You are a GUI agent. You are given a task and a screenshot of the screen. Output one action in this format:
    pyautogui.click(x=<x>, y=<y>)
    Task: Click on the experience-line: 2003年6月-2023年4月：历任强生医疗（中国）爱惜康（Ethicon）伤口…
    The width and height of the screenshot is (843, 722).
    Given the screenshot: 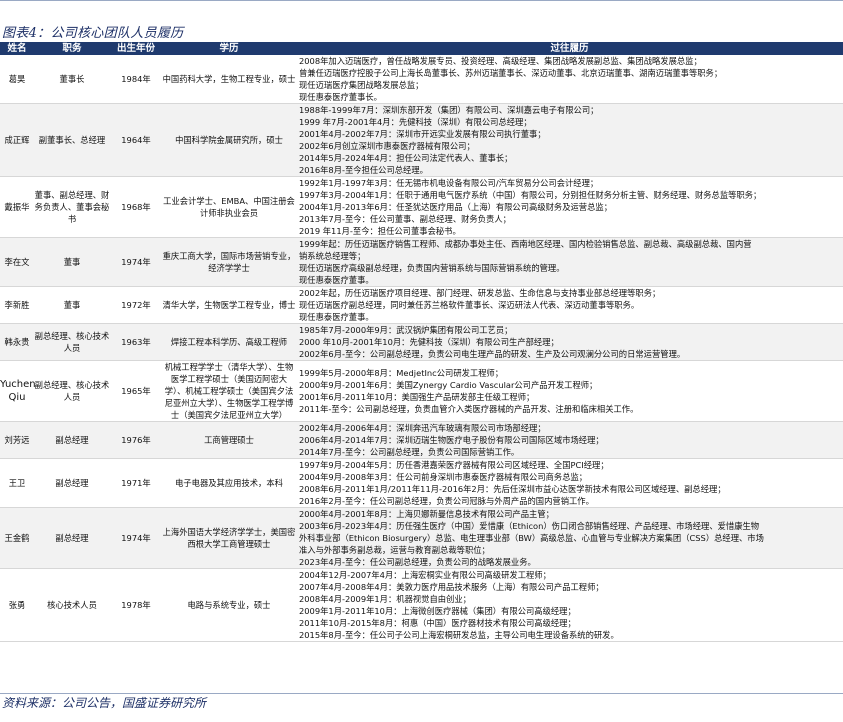 What is the action you would take?
    pyautogui.click(x=529, y=526)
    